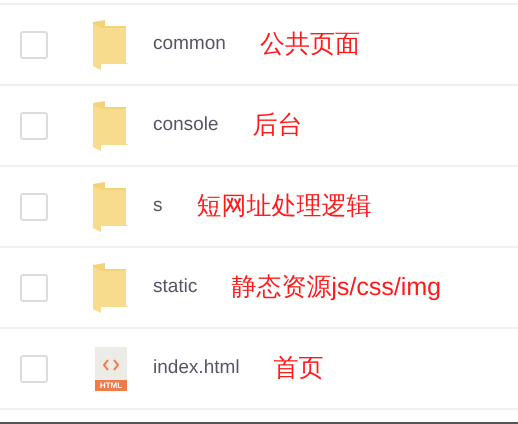  Describe the element at coordinates (185, 125) in the screenshot. I see `file-name: console` at that location.